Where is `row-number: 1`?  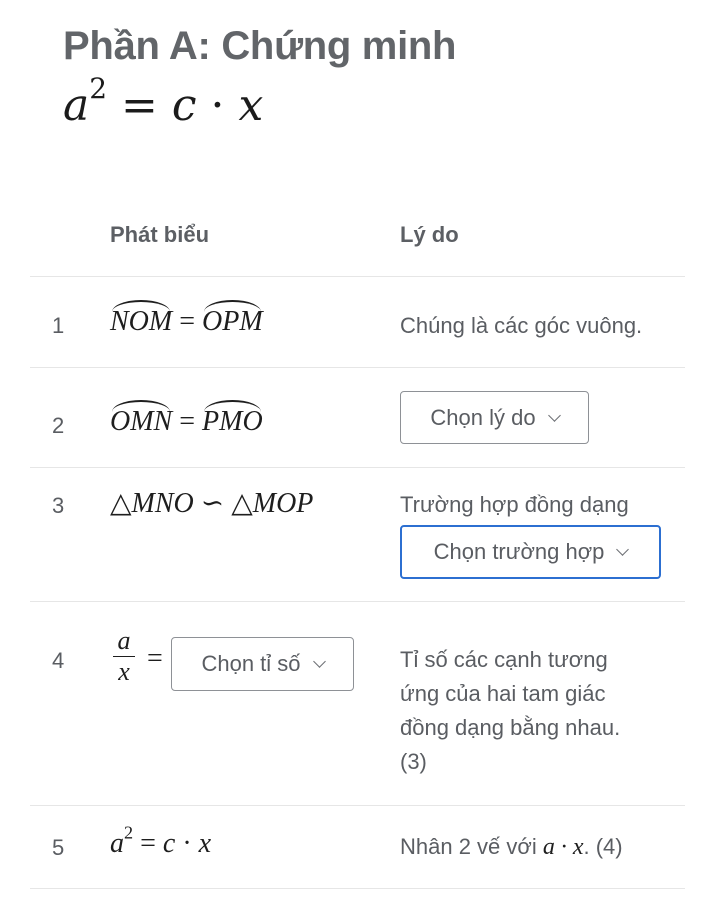 row-number: 1 is located at coordinates (58, 325).